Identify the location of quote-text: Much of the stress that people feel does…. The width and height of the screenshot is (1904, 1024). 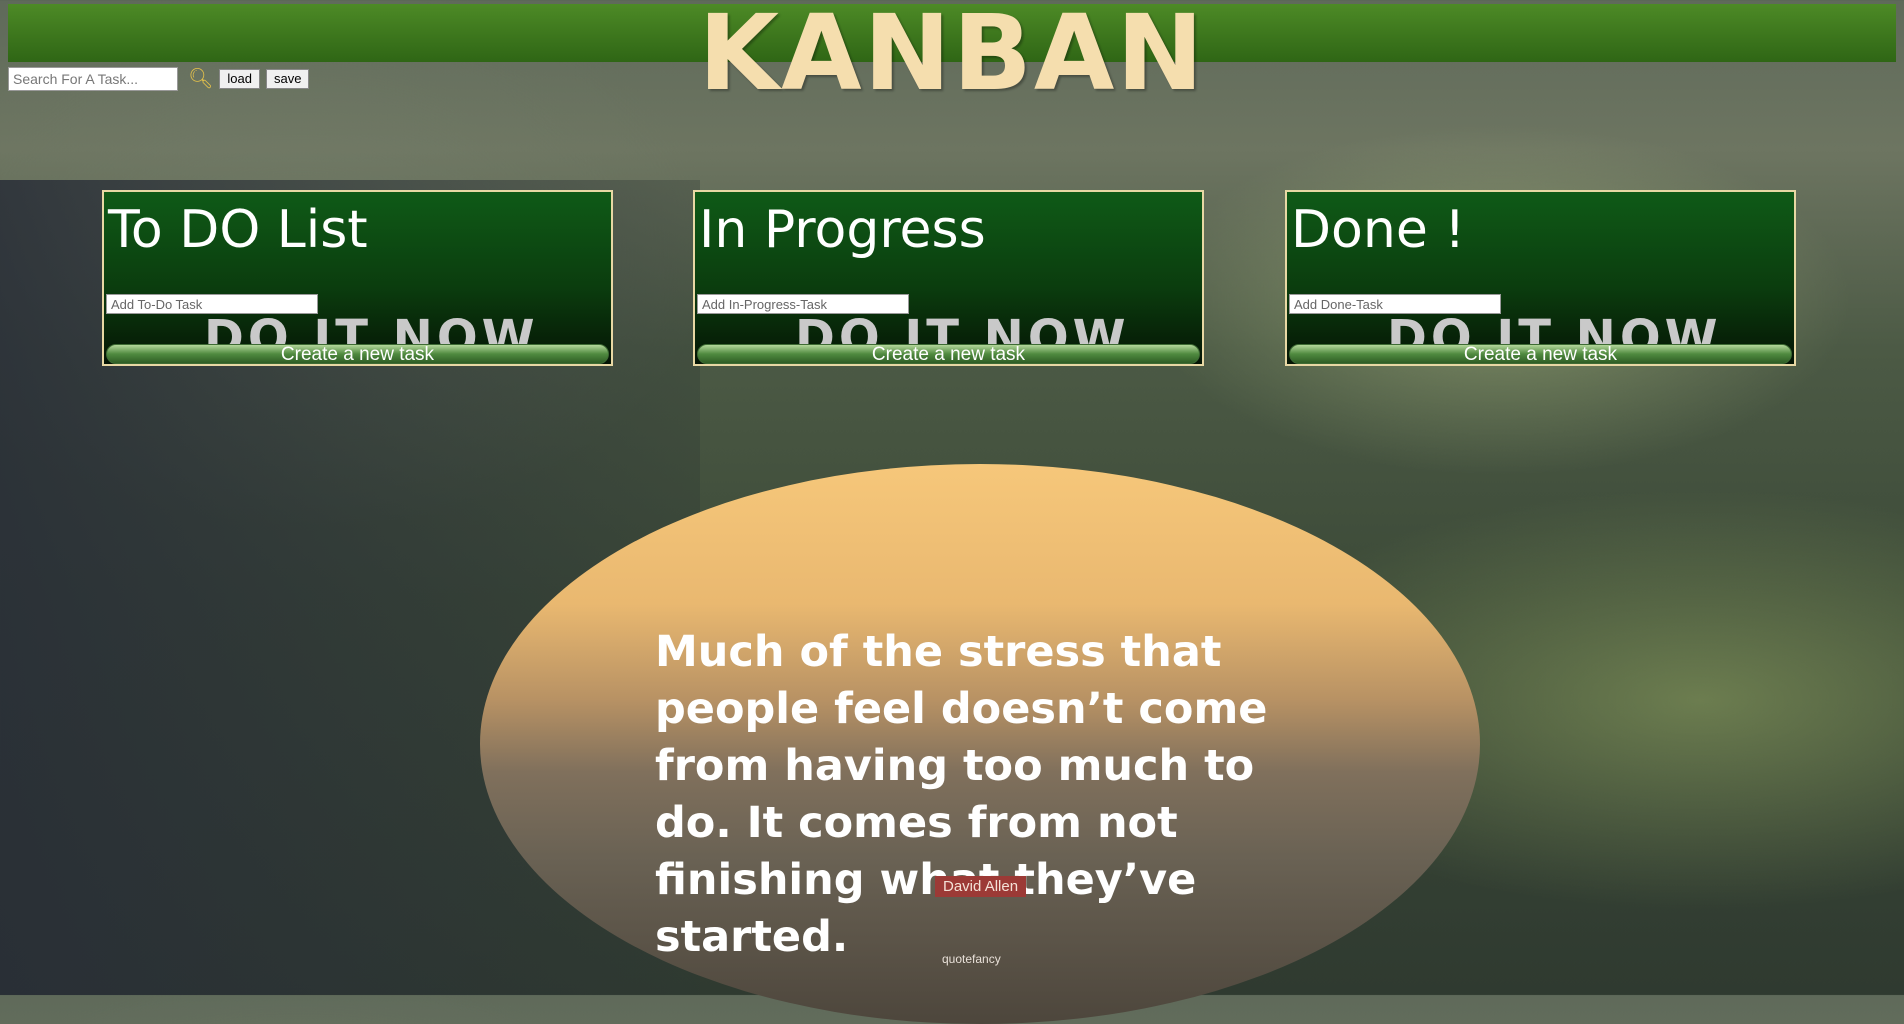
(961, 794).